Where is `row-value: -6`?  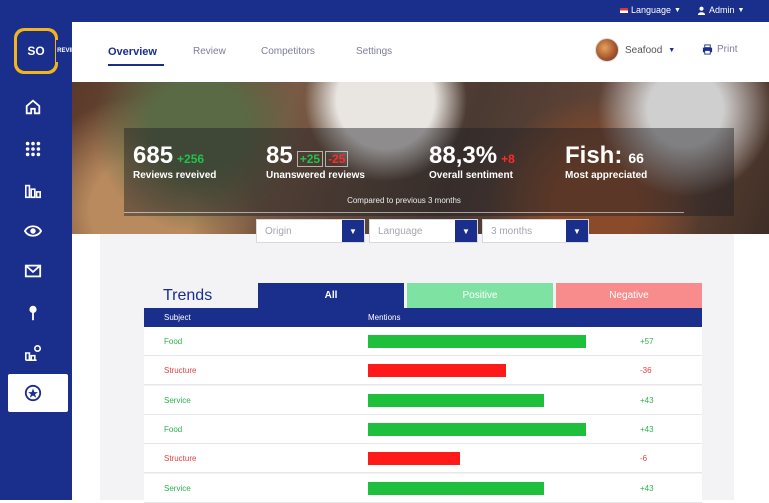
row-value: -6 is located at coordinates (644, 459).